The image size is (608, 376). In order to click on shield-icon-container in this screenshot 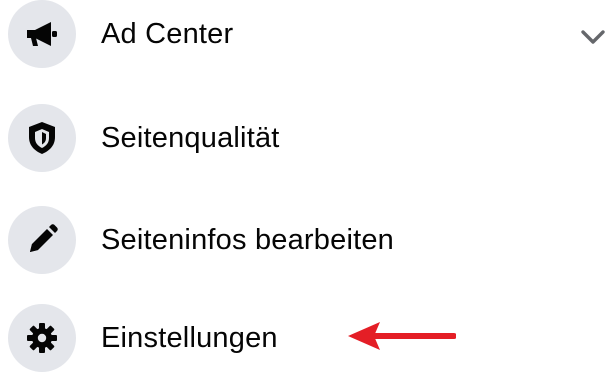, I will do `click(42, 138)`.